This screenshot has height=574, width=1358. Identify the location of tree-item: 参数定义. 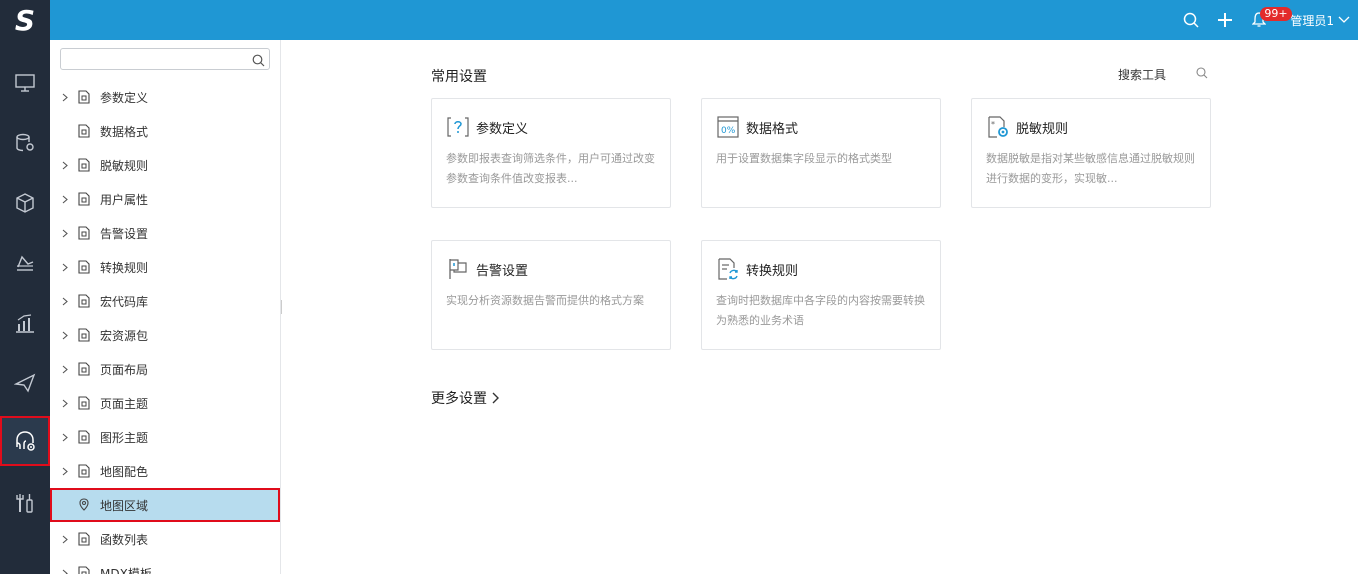
(165, 97).